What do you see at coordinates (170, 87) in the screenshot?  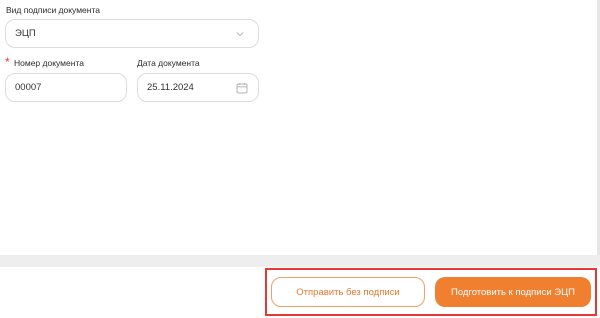 I see `doc-date-value: 25.11.2024` at bounding box center [170, 87].